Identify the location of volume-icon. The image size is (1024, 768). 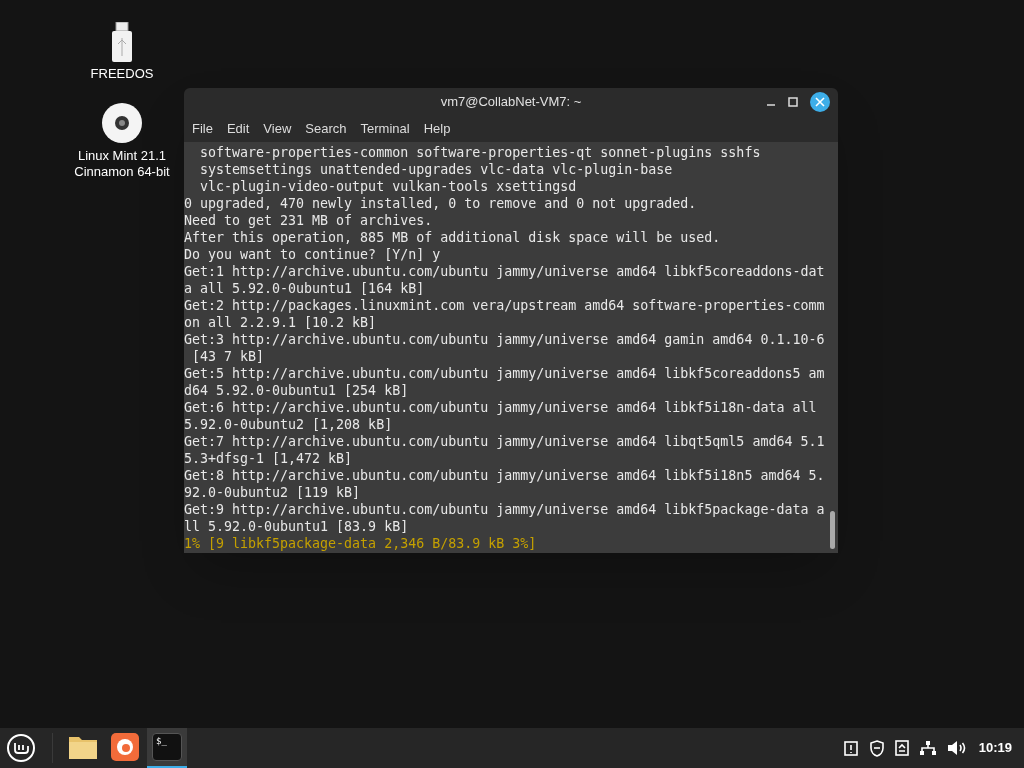
(956, 748).